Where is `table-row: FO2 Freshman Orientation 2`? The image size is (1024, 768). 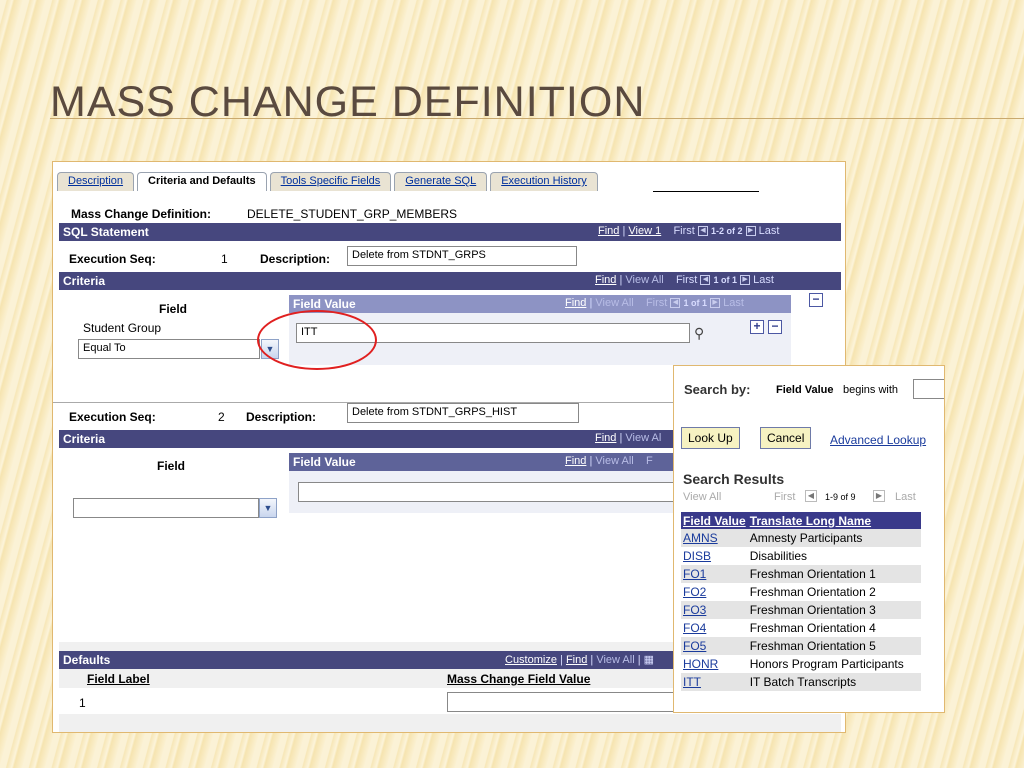
table-row: FO2 Freshman Orientation 2 is located at coordinates (801, 592).